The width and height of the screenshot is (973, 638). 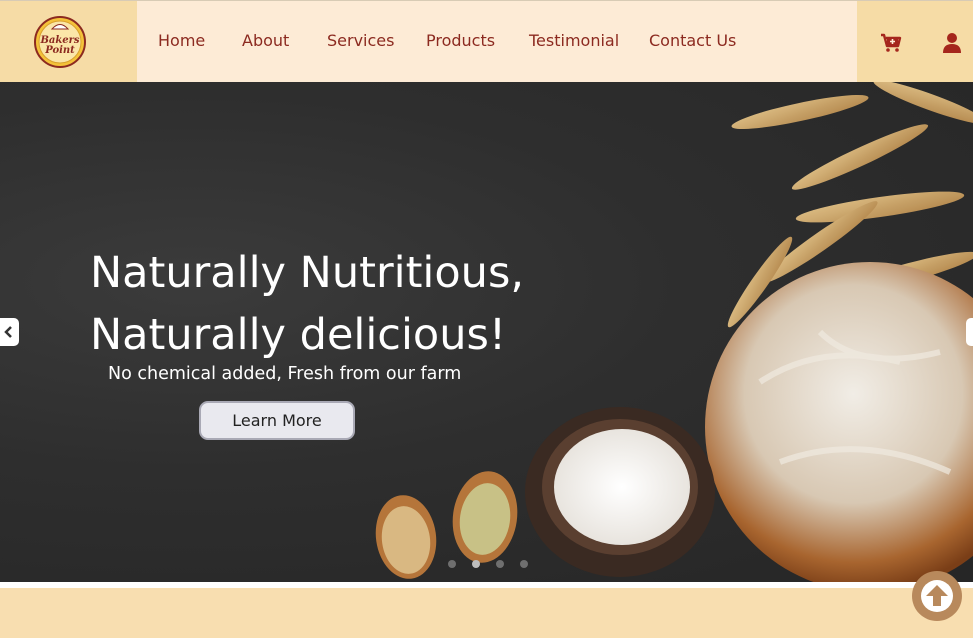 I want to click on hero-subtitle: No chemical added, Fresh from our farm, so click(x=285, y=374).